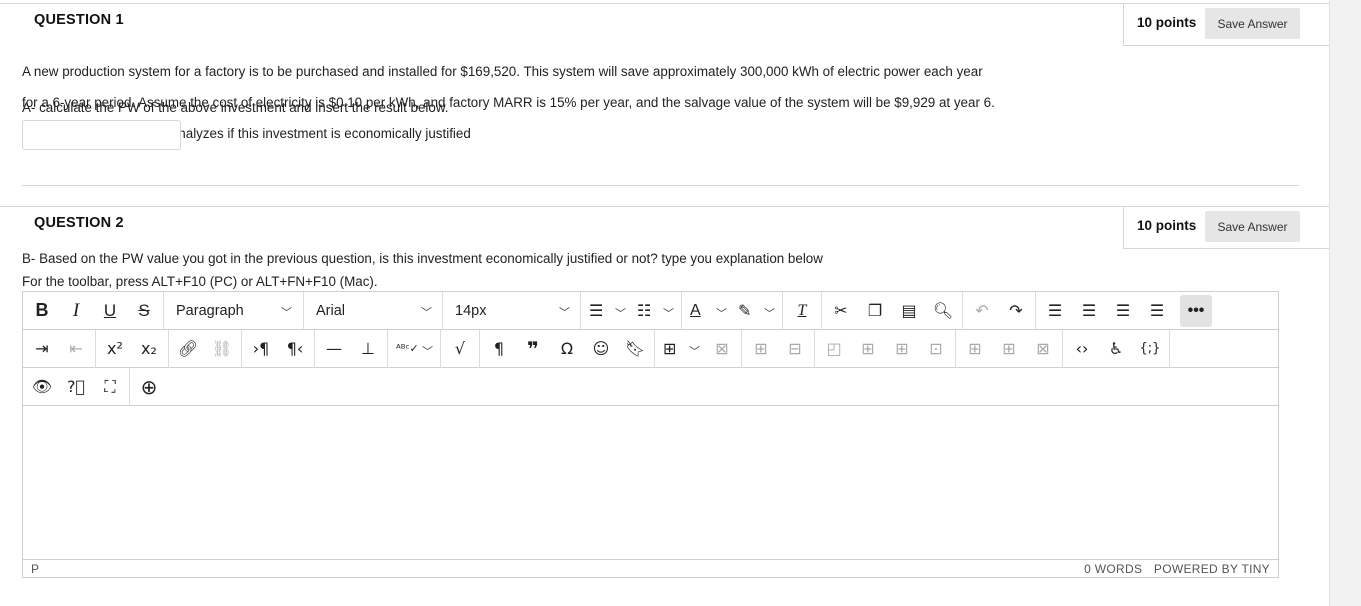 The image size is (1361, 606). Describe the element at coordinates (635, 349) in the screenshot. I see `bookmark-icon: 🔖︎` at that location.